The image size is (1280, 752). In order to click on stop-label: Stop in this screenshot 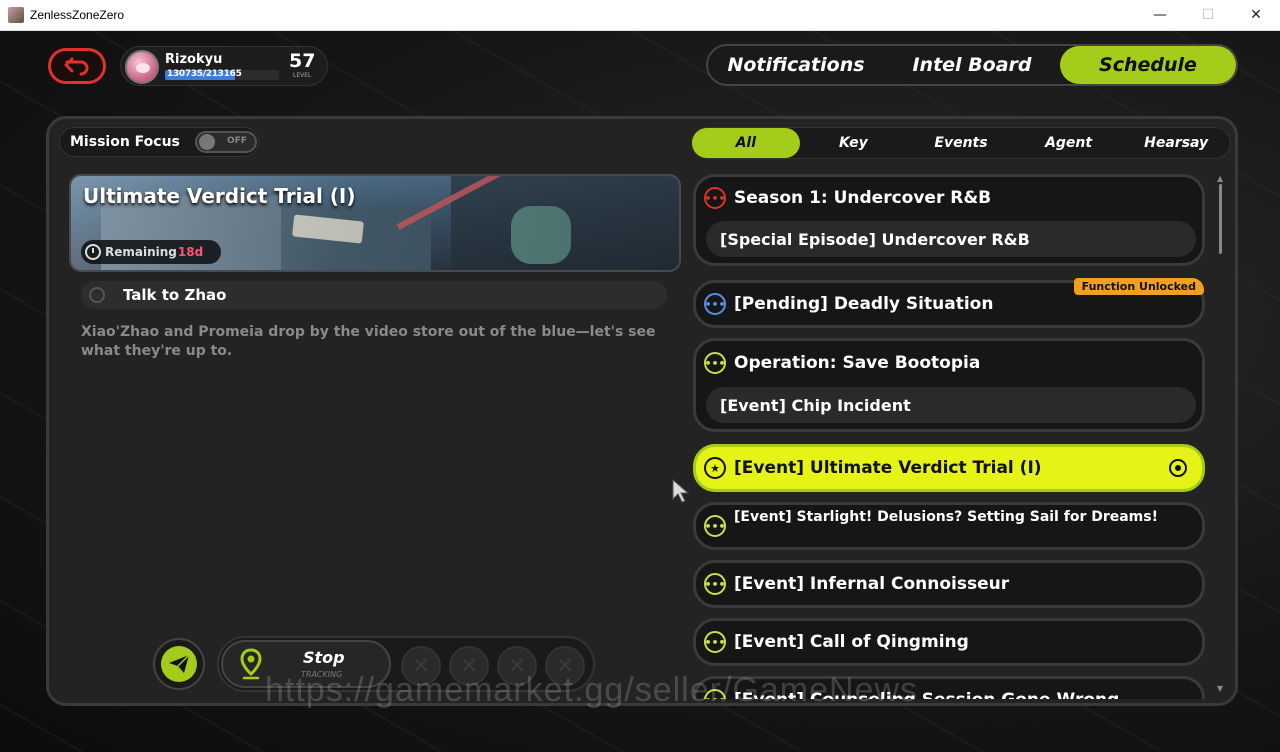, I will do `click(324, 657)`.